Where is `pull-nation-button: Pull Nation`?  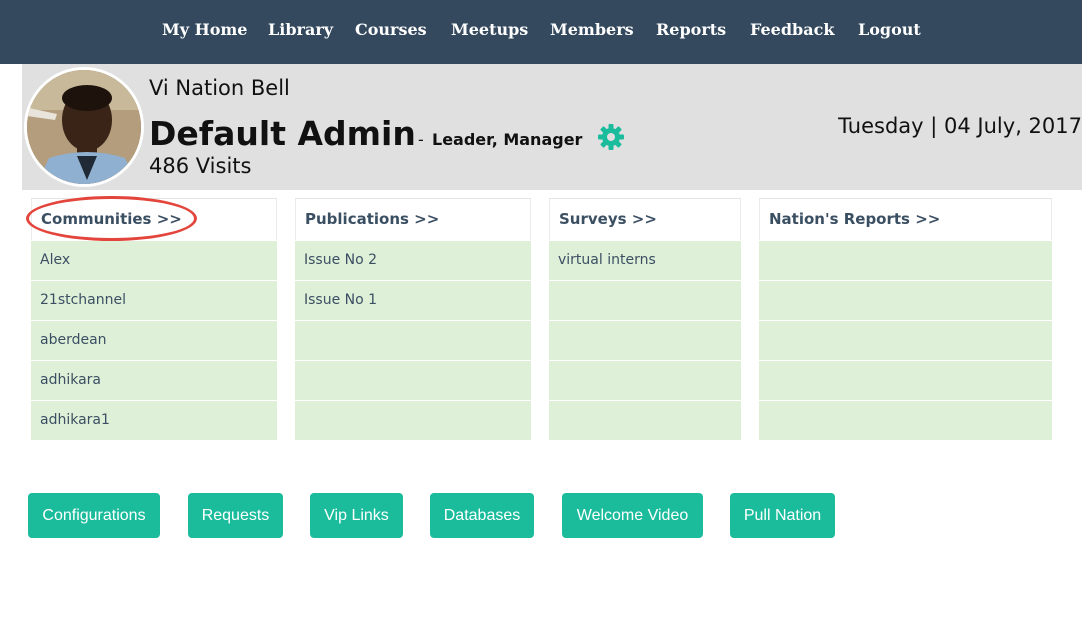 pull-nation-button: Pull Nation is located at coordinates (782, 515).